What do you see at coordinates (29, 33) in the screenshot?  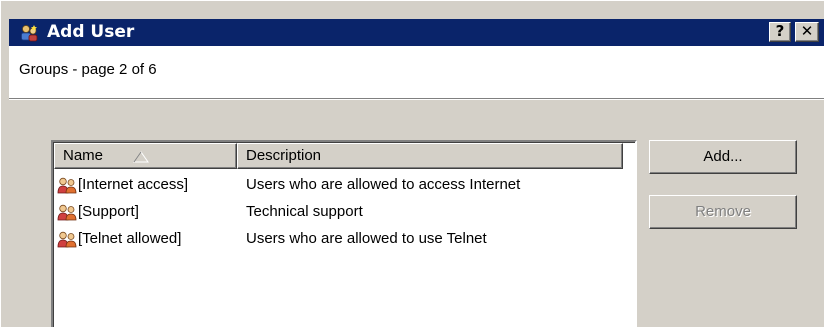 I see `users-wizard-icon` at bounding box center [29, 33].